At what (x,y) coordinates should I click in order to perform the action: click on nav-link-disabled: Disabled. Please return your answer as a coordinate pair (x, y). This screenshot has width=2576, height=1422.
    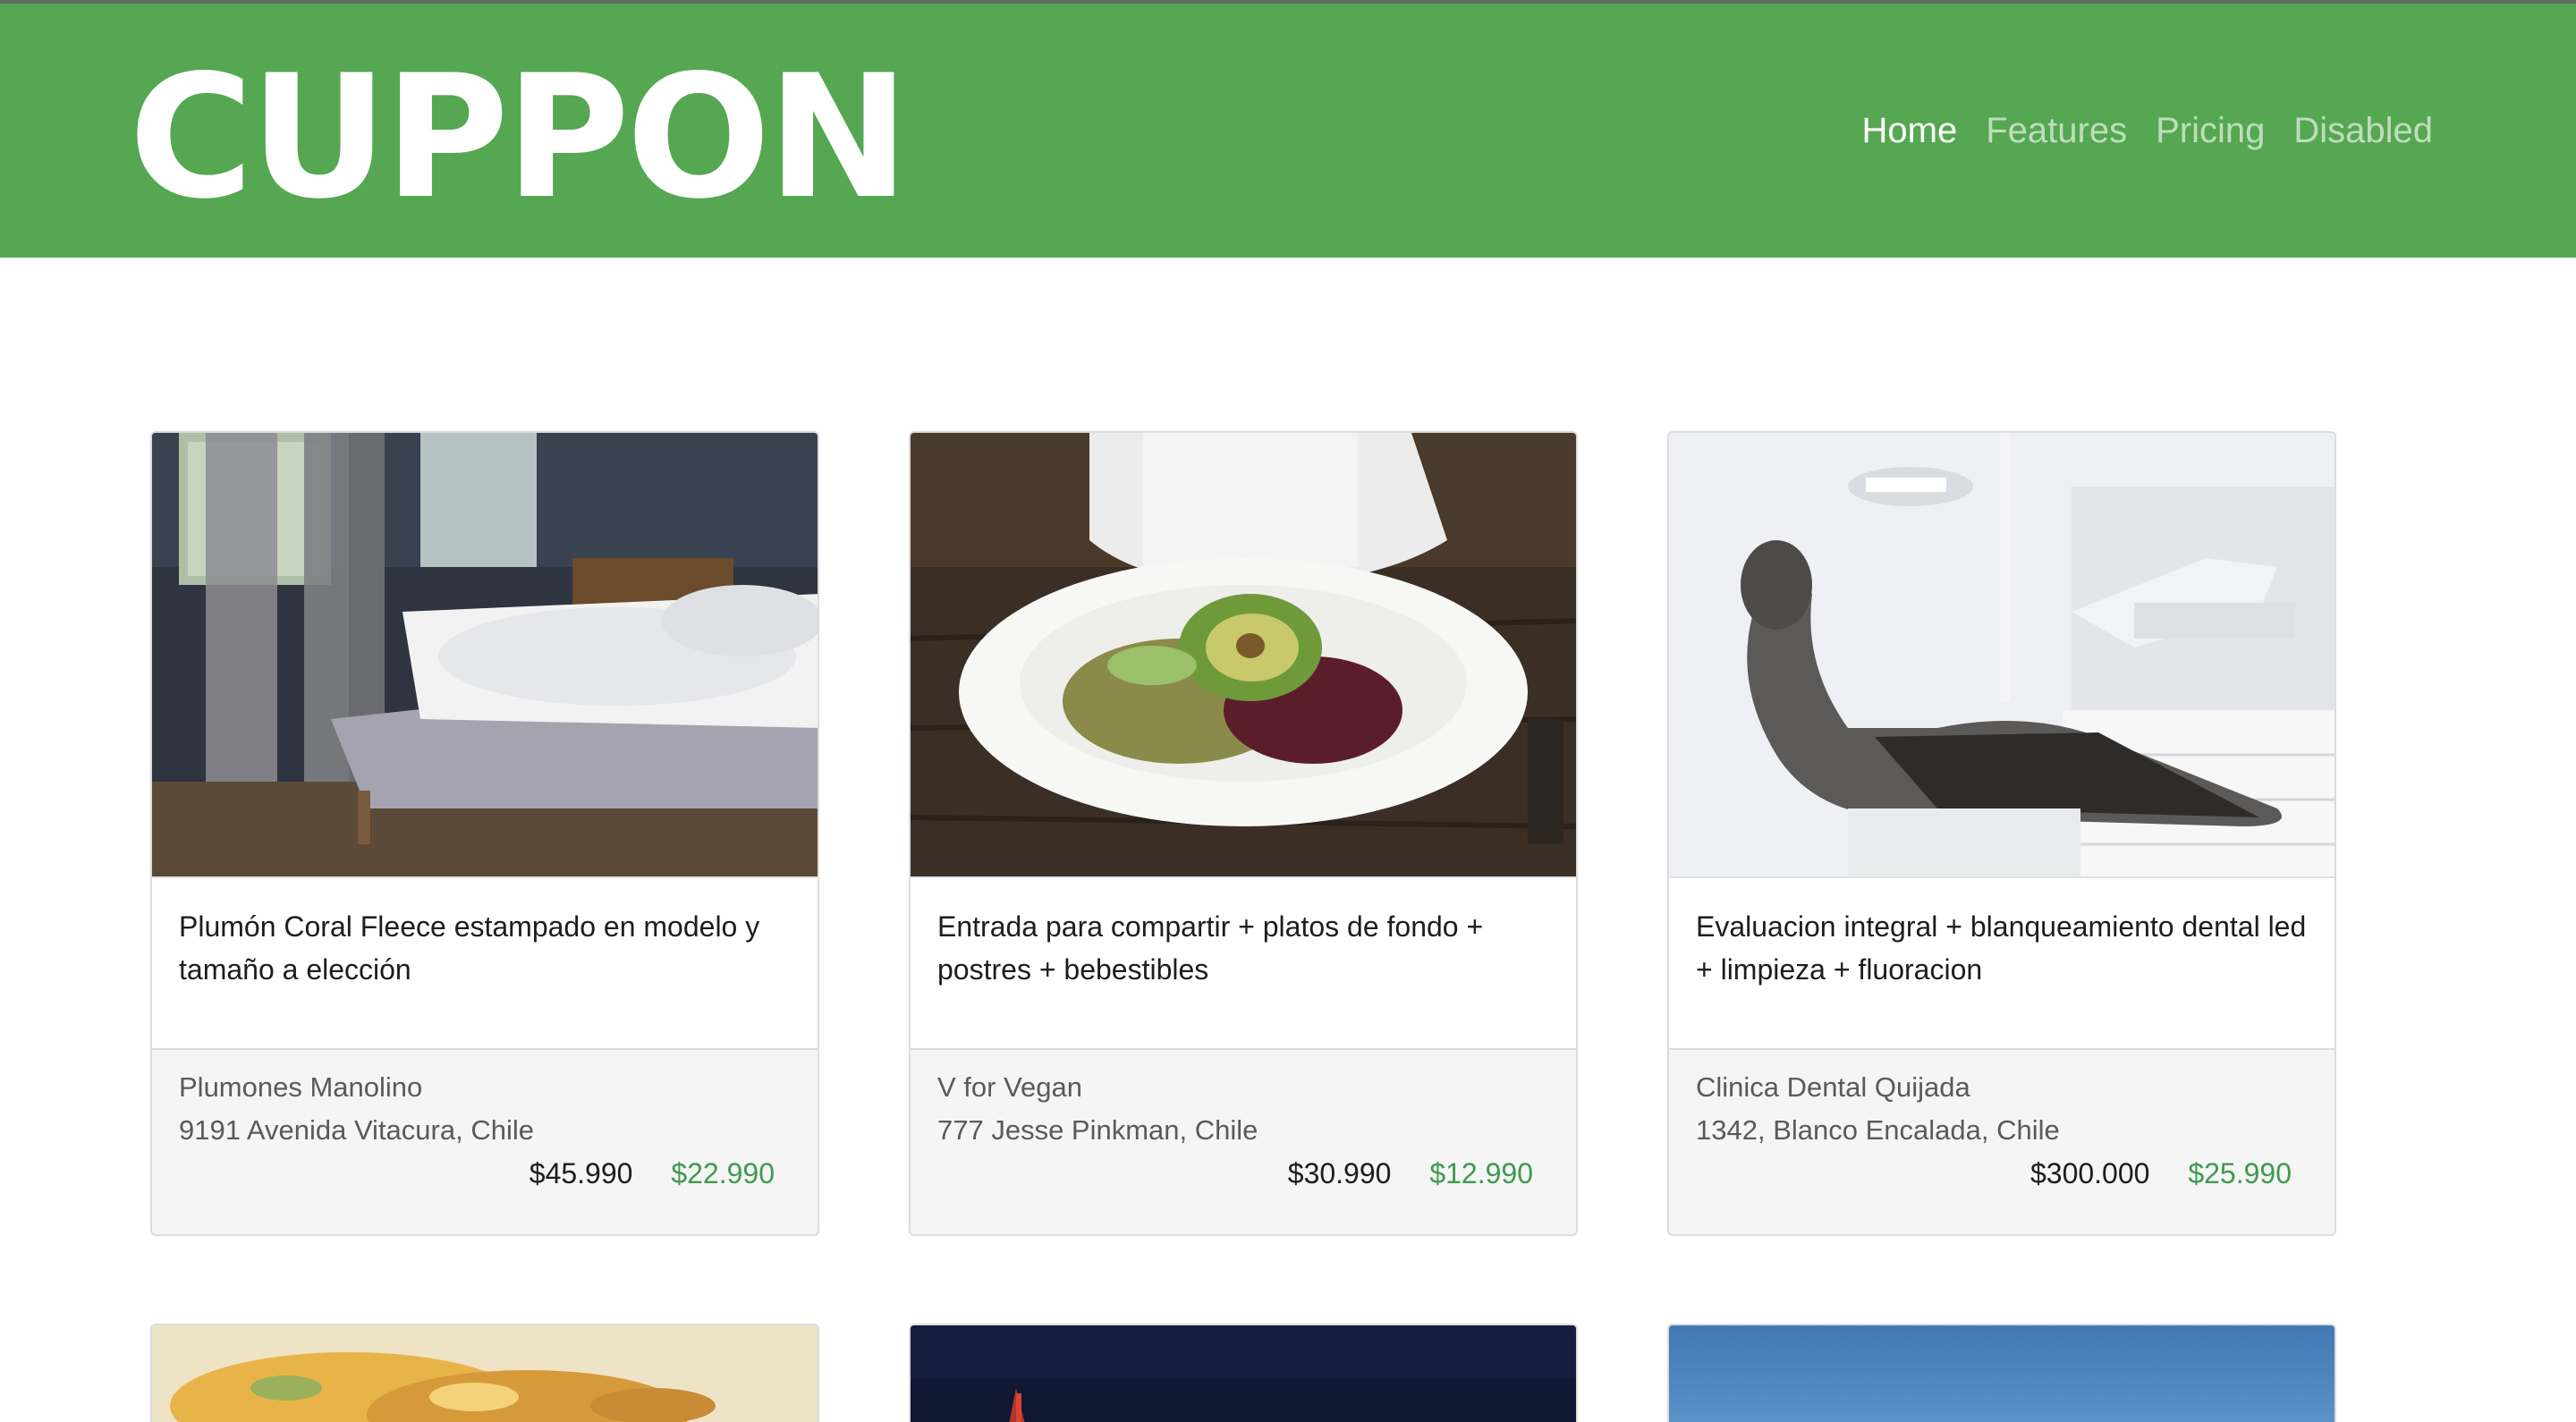
    Looking at the image, I should click on (2363, 130).